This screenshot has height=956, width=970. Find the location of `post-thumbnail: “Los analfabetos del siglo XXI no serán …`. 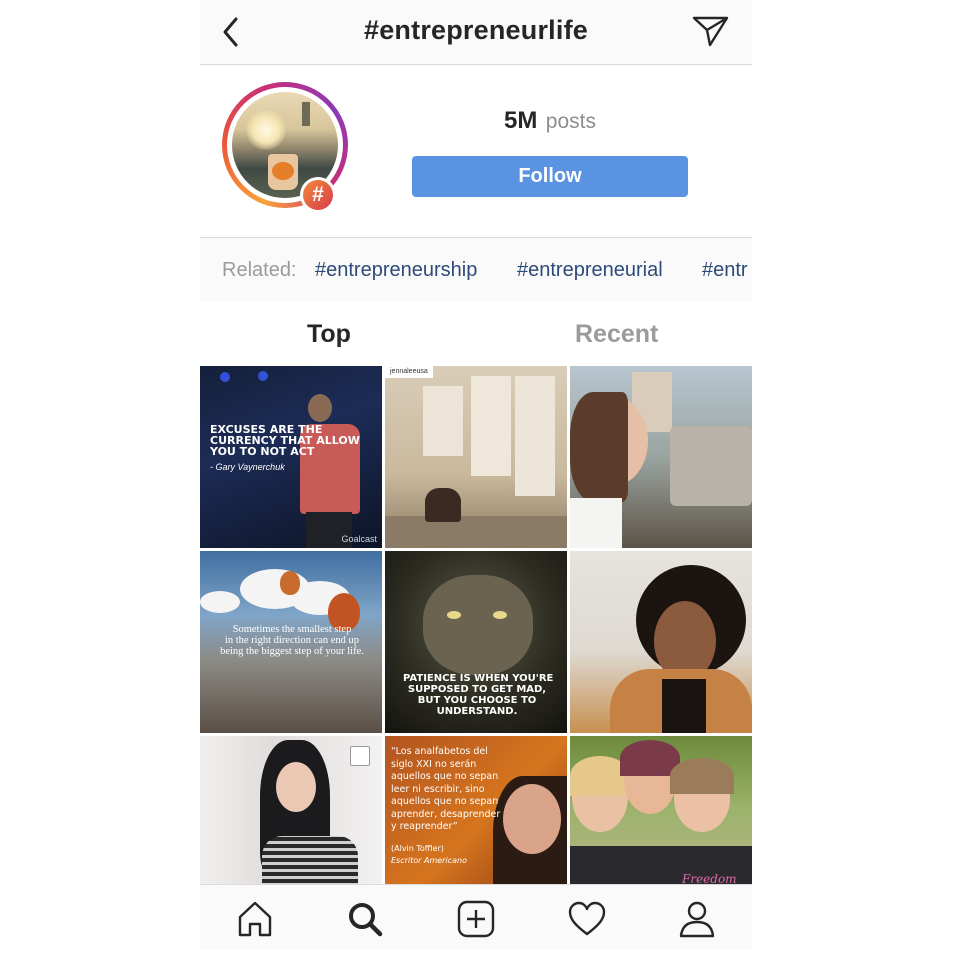

post-thumbnail: “Los analfabetos del siglo XXI no serán … is located at coordinates (476, 810).